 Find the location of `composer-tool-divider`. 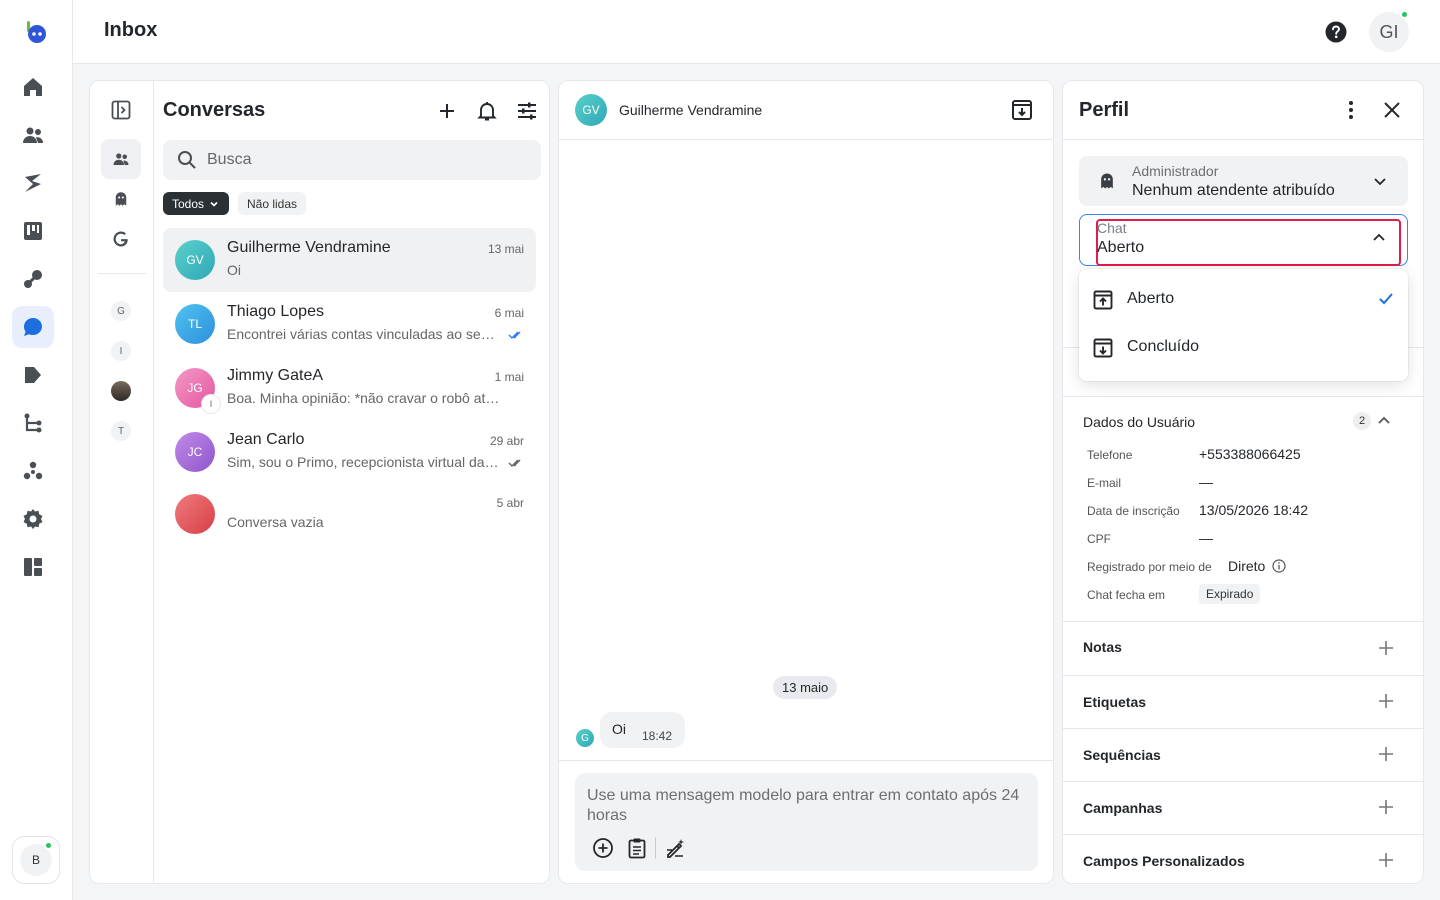

composer-tool-divider is located at coordinates (655, 848).